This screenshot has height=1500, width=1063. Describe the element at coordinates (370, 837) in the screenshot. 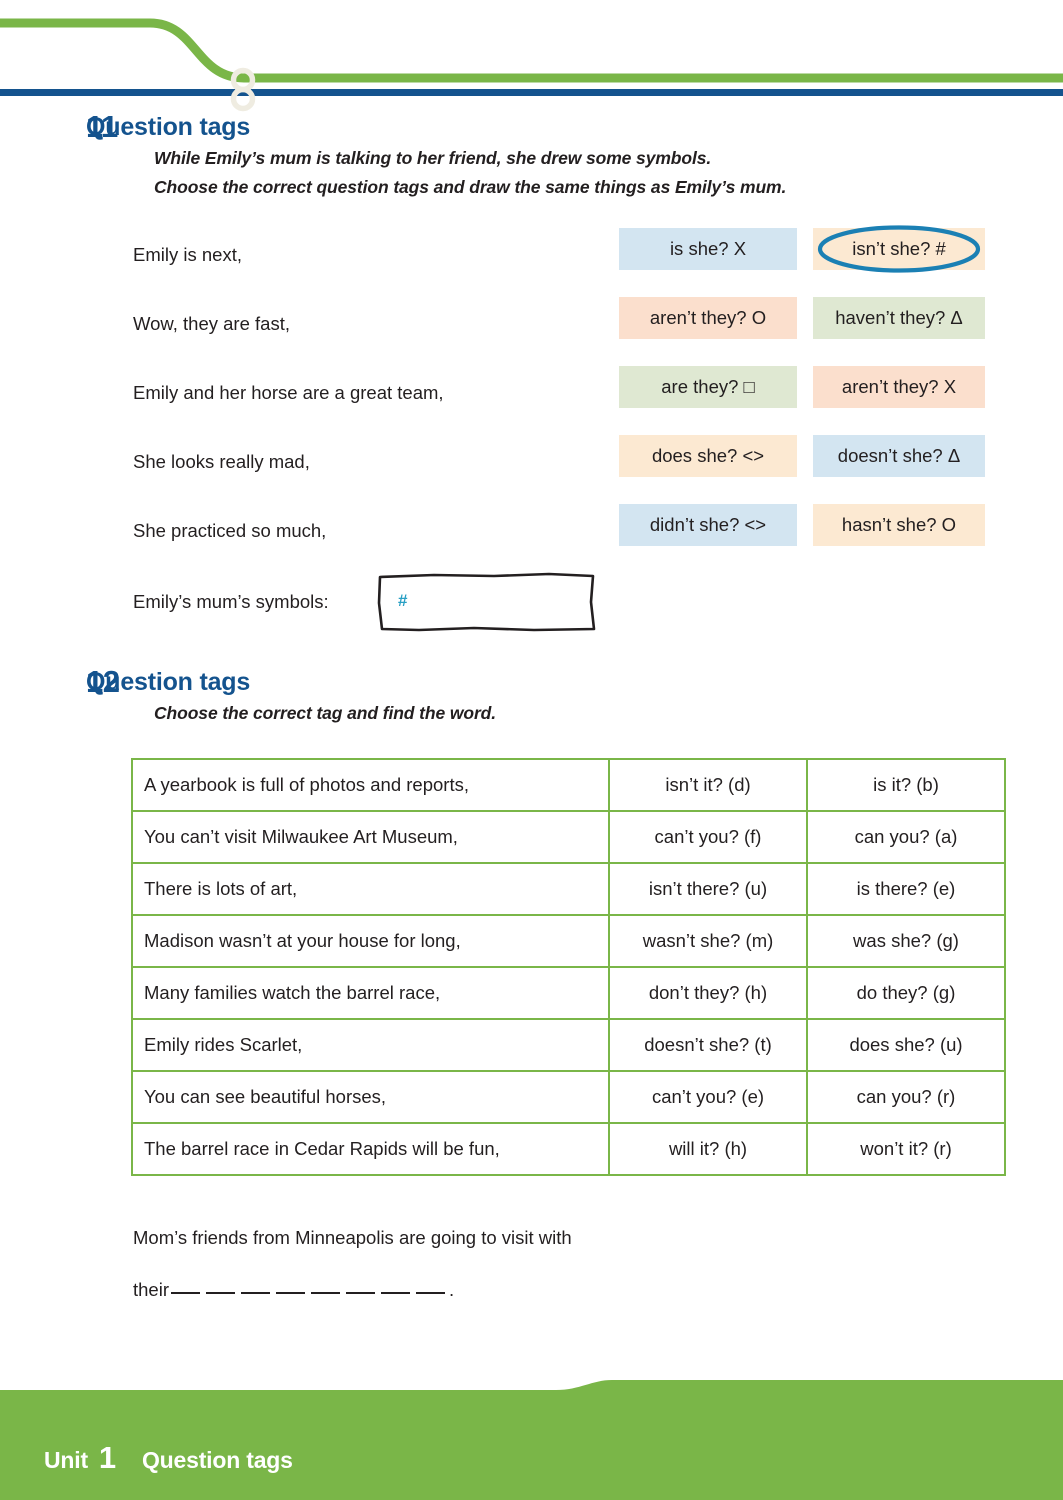

I see `table-cell-stem: You can’t visit Milwaukee Art Museum,` at that location.